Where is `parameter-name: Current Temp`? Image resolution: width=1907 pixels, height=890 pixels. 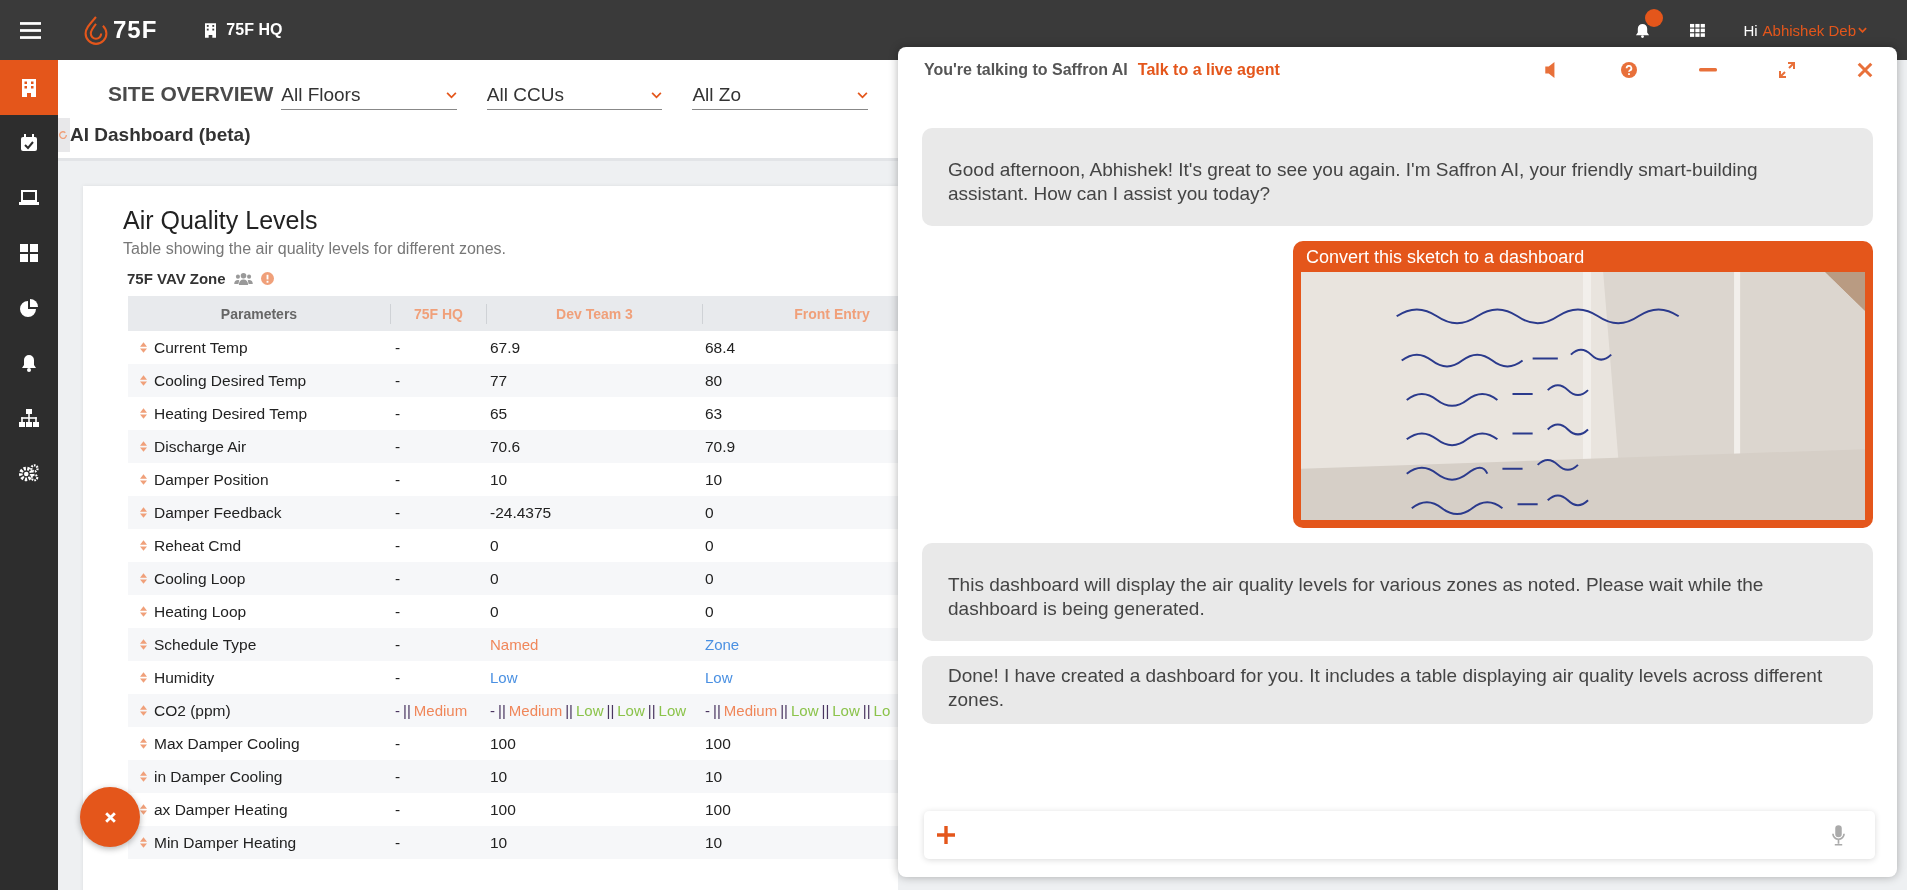
parameter-name: Current Temp is located at coordinates (201, 347).